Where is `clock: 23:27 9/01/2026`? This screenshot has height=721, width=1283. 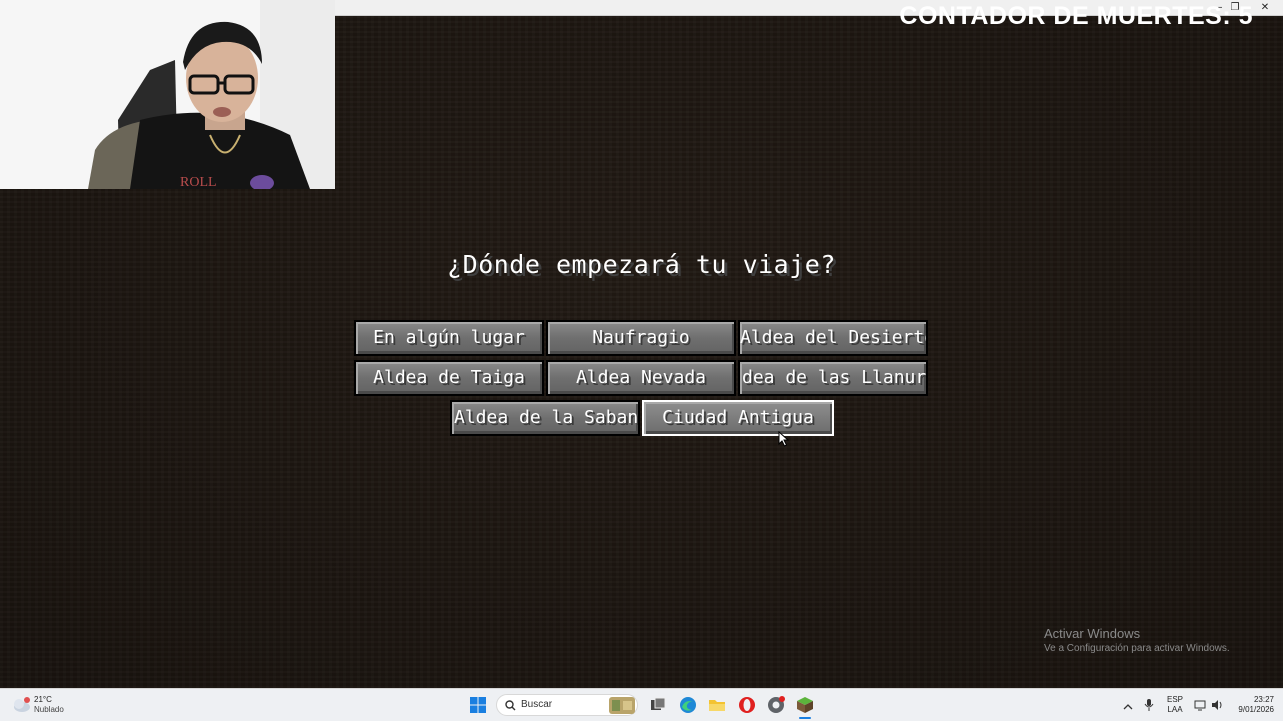 clock: 23:27 9/01/2026 is located at coordinates (1251, 705).